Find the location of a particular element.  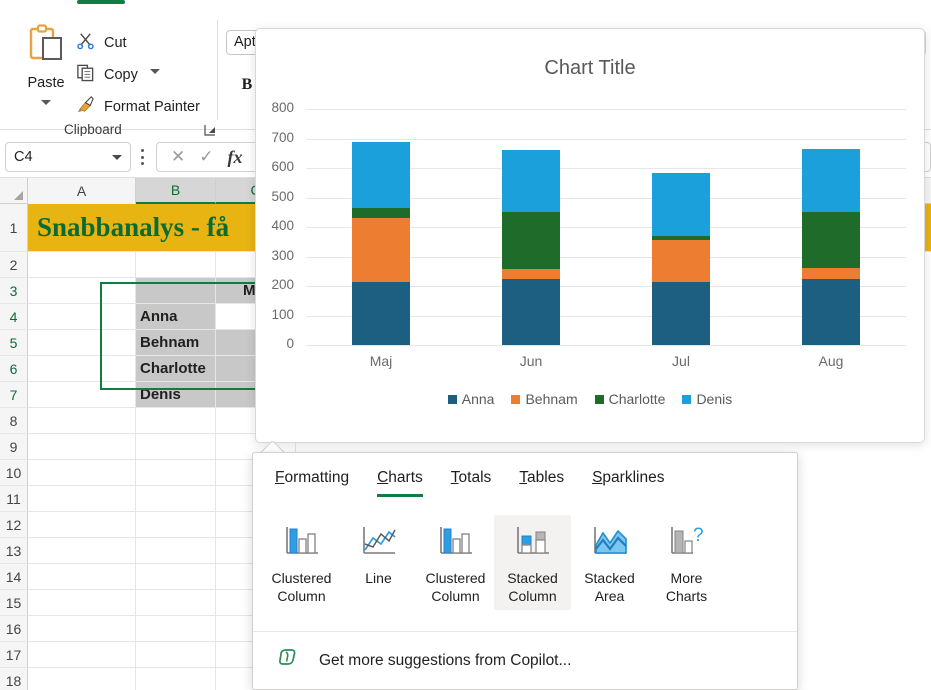

cell-A10 is located at coordinates (82, 473).